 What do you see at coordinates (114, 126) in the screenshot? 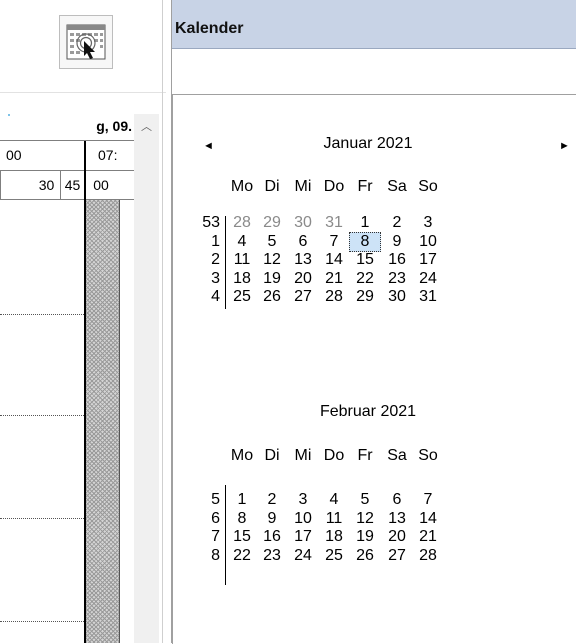
I see `date-header-text: g, 09.` at bounding box center [114, 126].